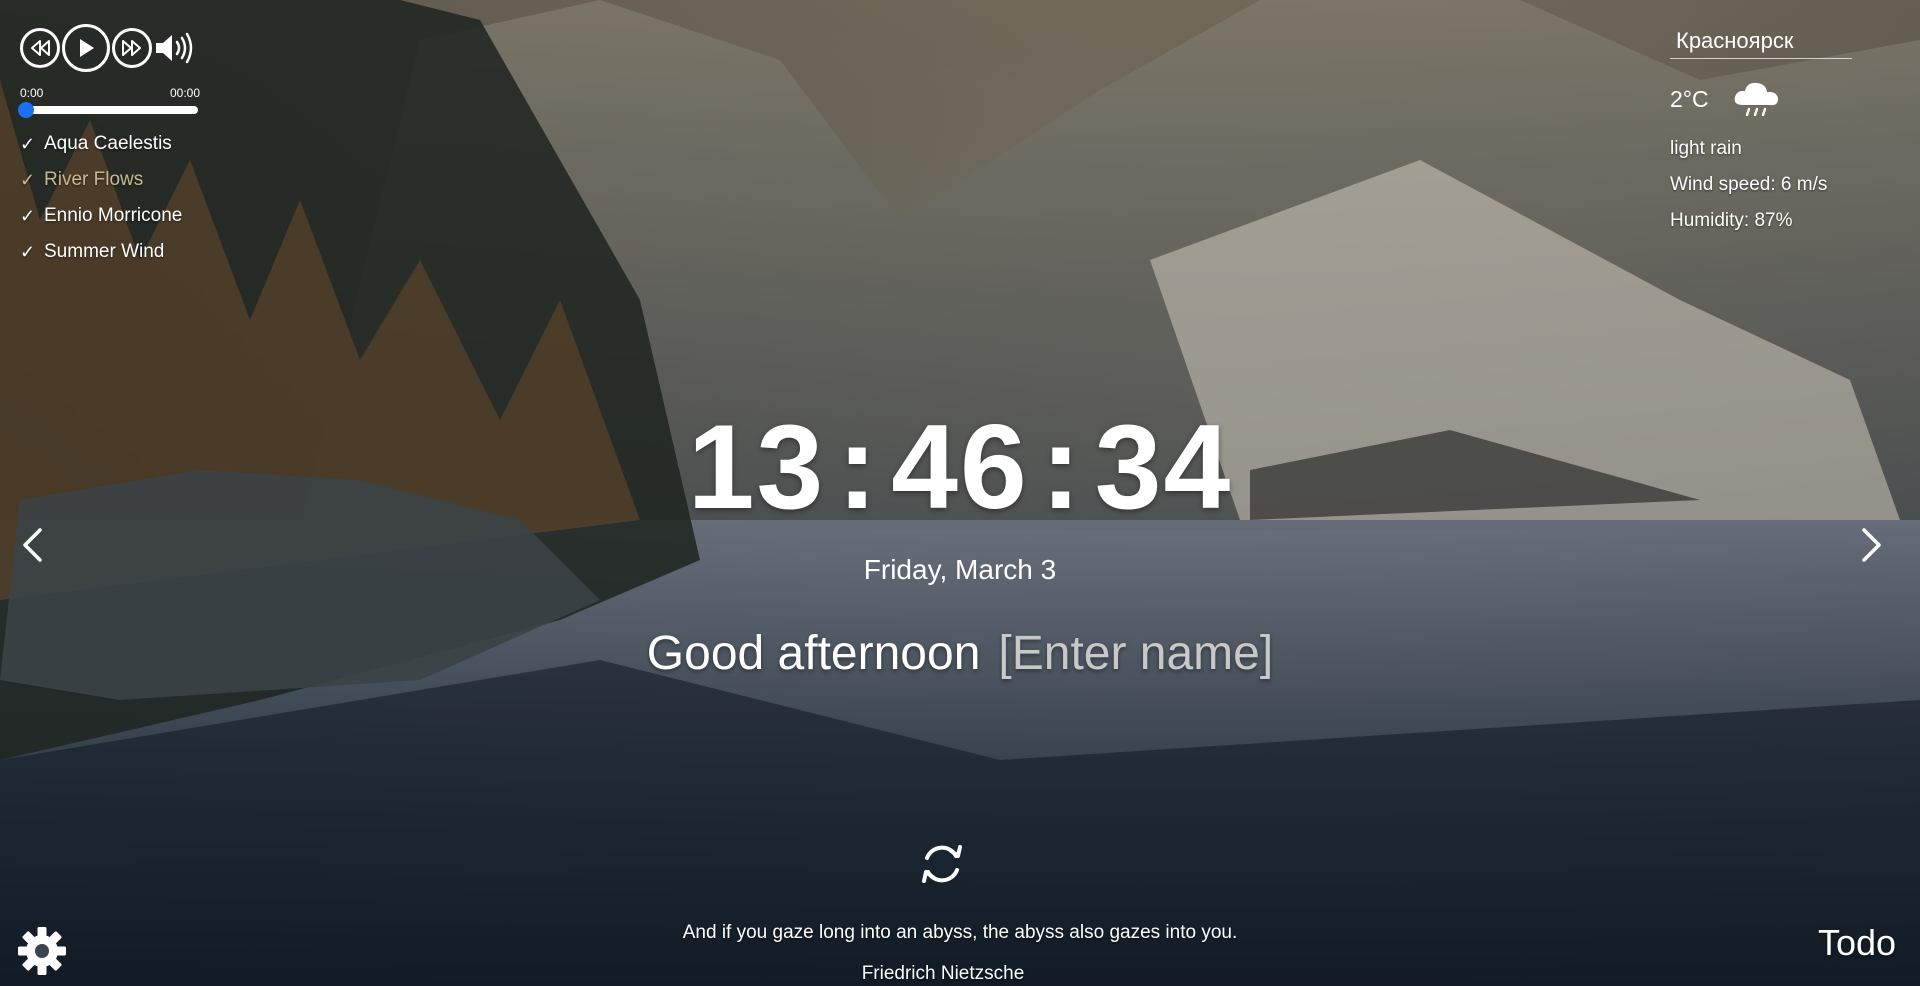 The height and width of the screenshot is (986, 1920). What do you see at coordinates (1706, 148) in the screenshot?
I see `weather-description: light rain` at bounding box center [1706, 148].